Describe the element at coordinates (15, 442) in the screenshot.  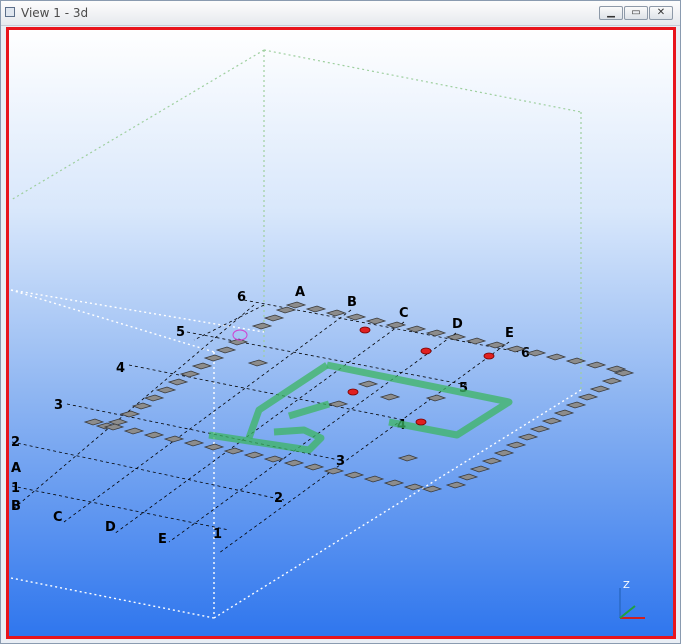
I see `grid-label-left-2: 2` at that location.